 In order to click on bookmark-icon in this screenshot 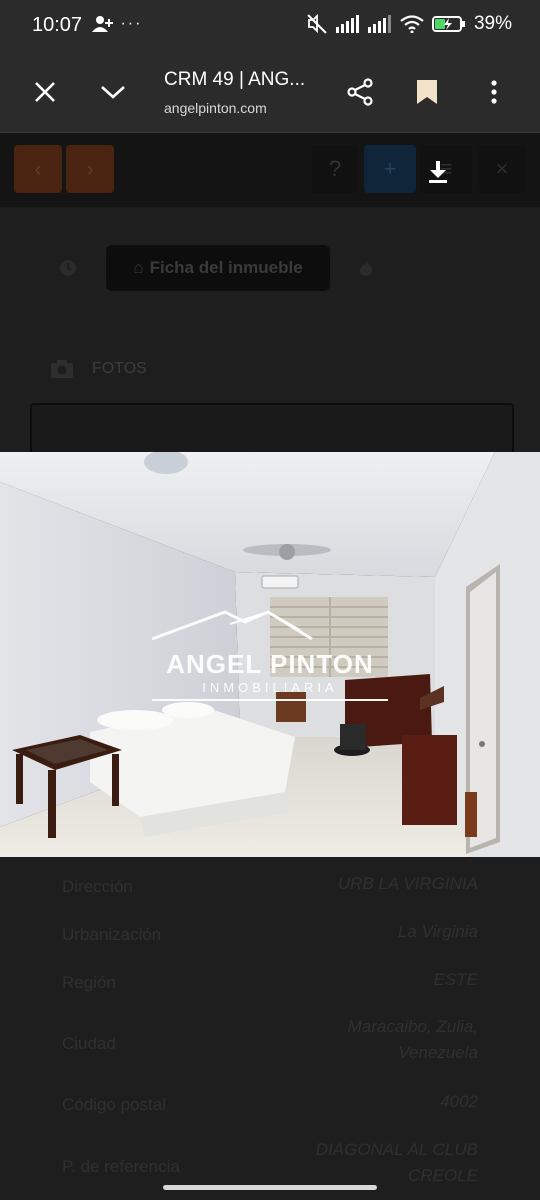, I will do `click(427, 92)`.